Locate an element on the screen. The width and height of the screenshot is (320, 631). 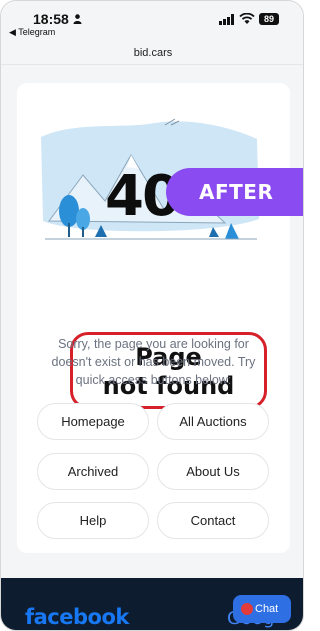
chat-label: Chat is located at coordinates (267, 609).